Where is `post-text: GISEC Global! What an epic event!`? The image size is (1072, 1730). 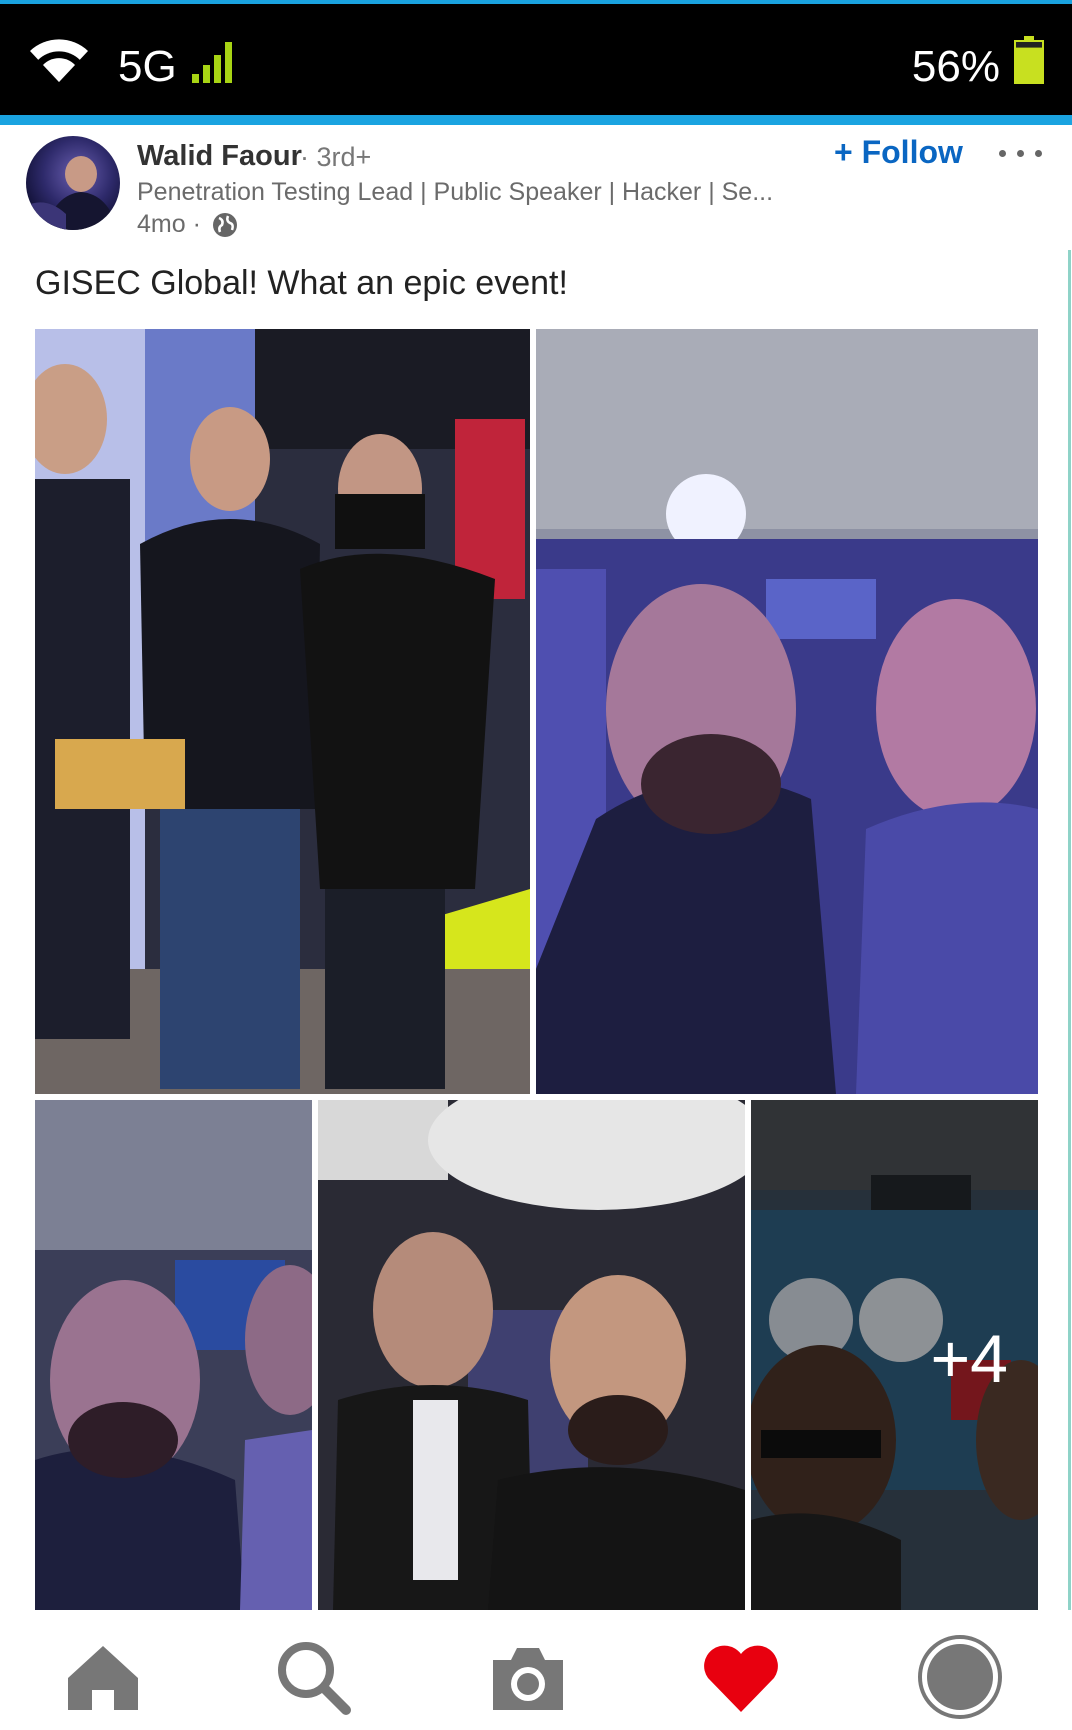 post-text: GISEC Global! What an epic event! is located at coordinates (301, 283).